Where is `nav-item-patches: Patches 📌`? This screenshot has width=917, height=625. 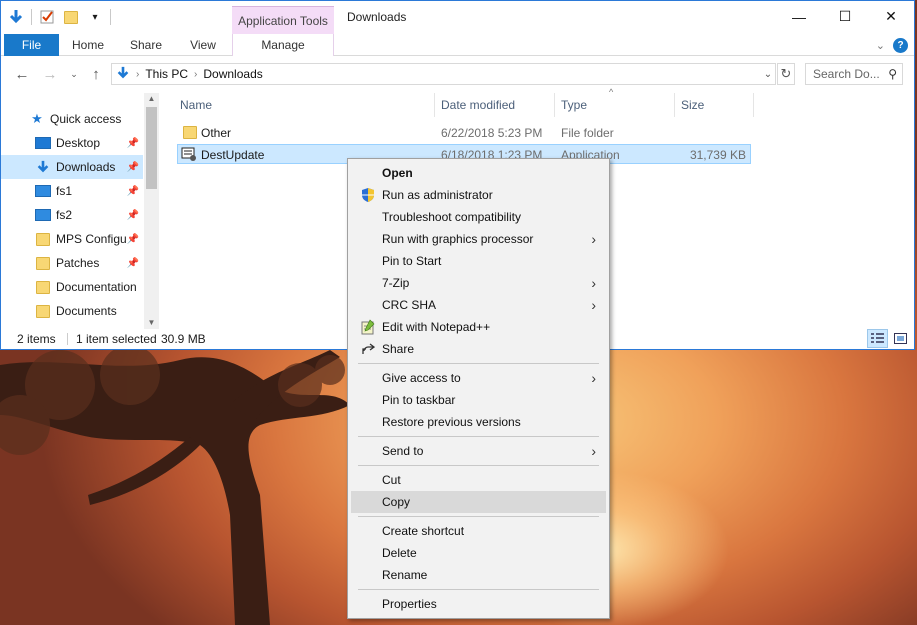
nav-item-patches: Patches 📌 is located at coordinates (72, 263).